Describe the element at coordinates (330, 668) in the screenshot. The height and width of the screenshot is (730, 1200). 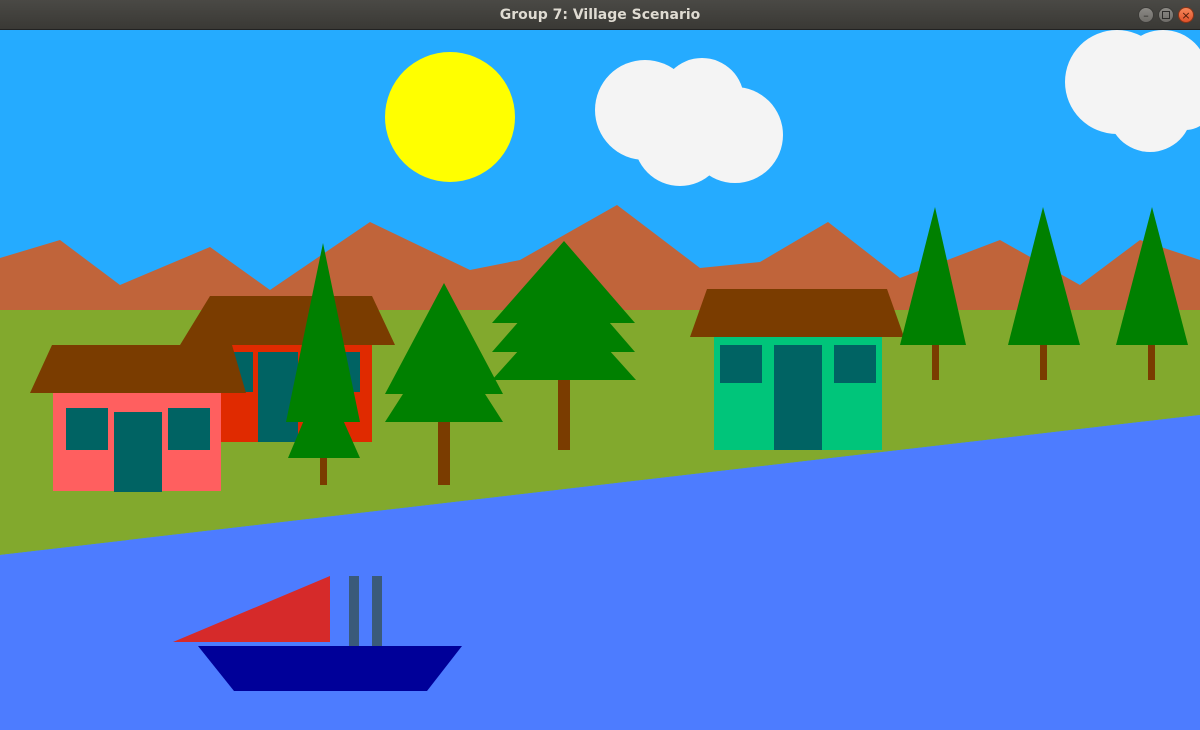
I see `hull` at that location.